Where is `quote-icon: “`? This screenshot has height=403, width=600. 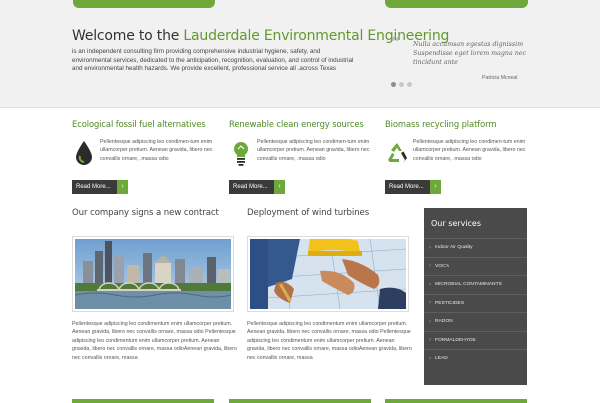
quote-icon: “ is located at coordinates (395, 44).